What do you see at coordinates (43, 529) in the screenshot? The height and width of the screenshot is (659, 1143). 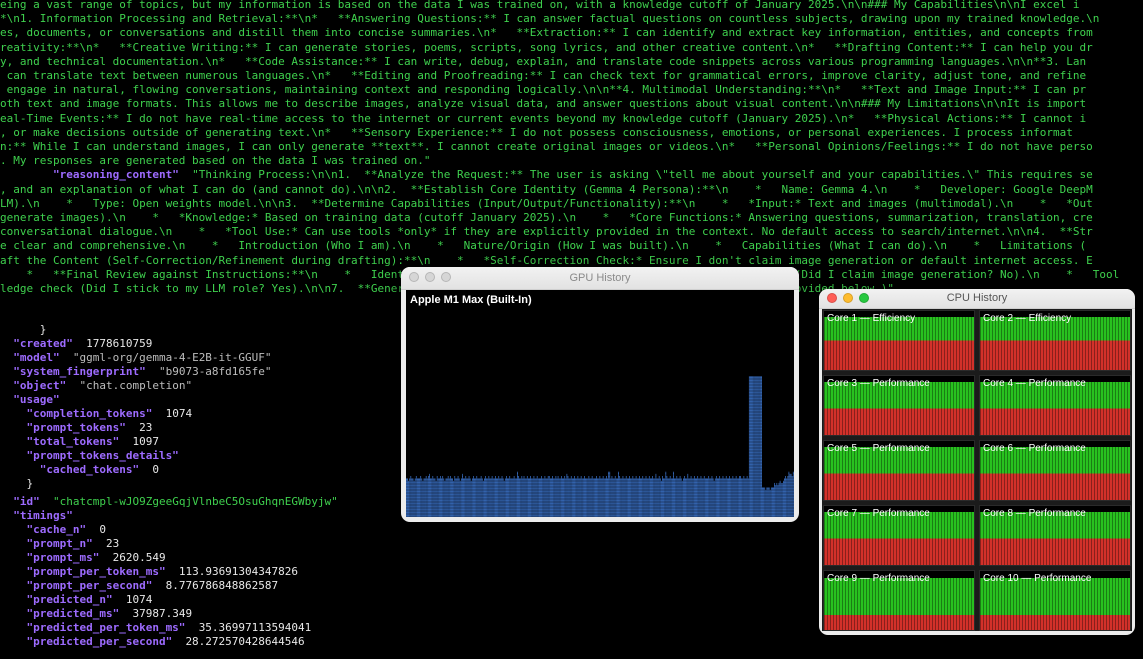 I see `json-key: "cache_n"` at bounding box center [43, 529].